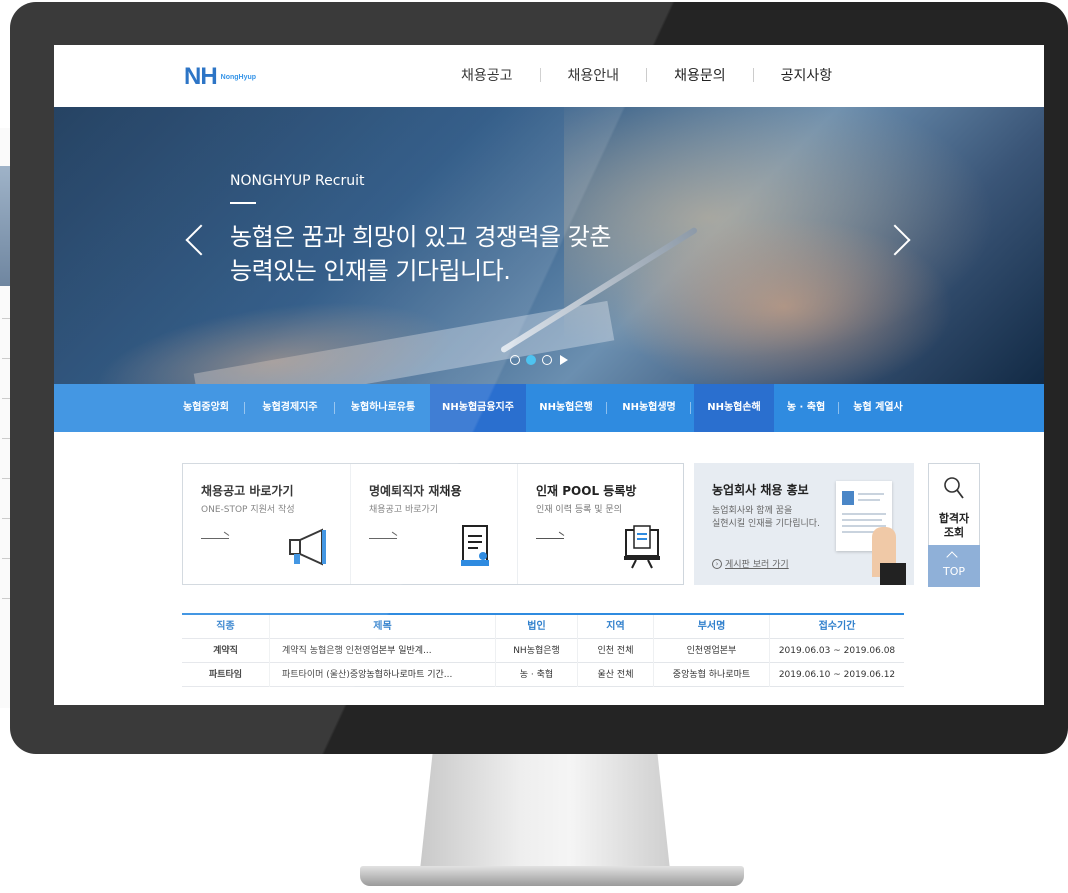  What do you see at coordinates (837, 626) in the screenshot?
I see `column-header: 접수기간` at bounding box center [837, 626].